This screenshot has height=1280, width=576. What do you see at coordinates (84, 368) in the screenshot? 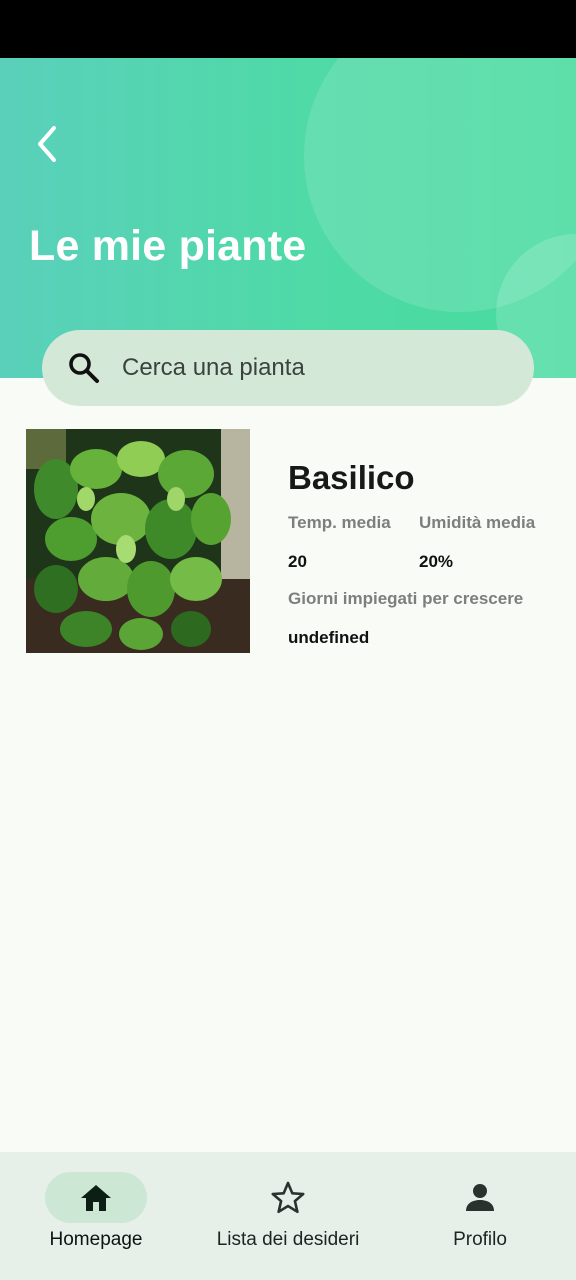
I see `search-icon` at bounding box center [84, 368].